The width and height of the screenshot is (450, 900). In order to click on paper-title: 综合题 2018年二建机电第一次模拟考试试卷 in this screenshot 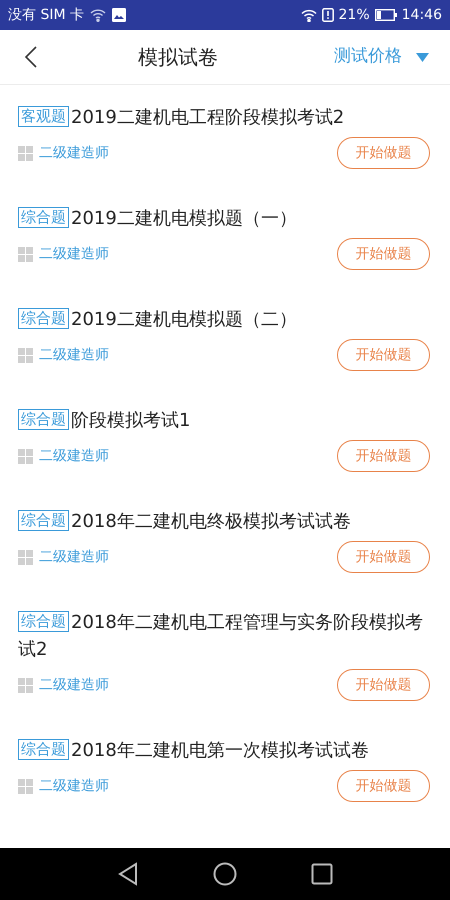, I will do `click(193, 750)`.